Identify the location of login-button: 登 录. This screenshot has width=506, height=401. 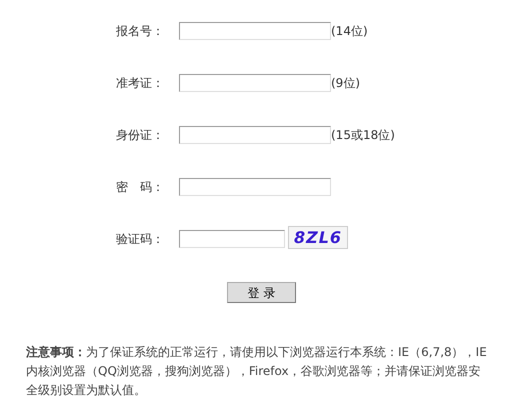
(261, 292).